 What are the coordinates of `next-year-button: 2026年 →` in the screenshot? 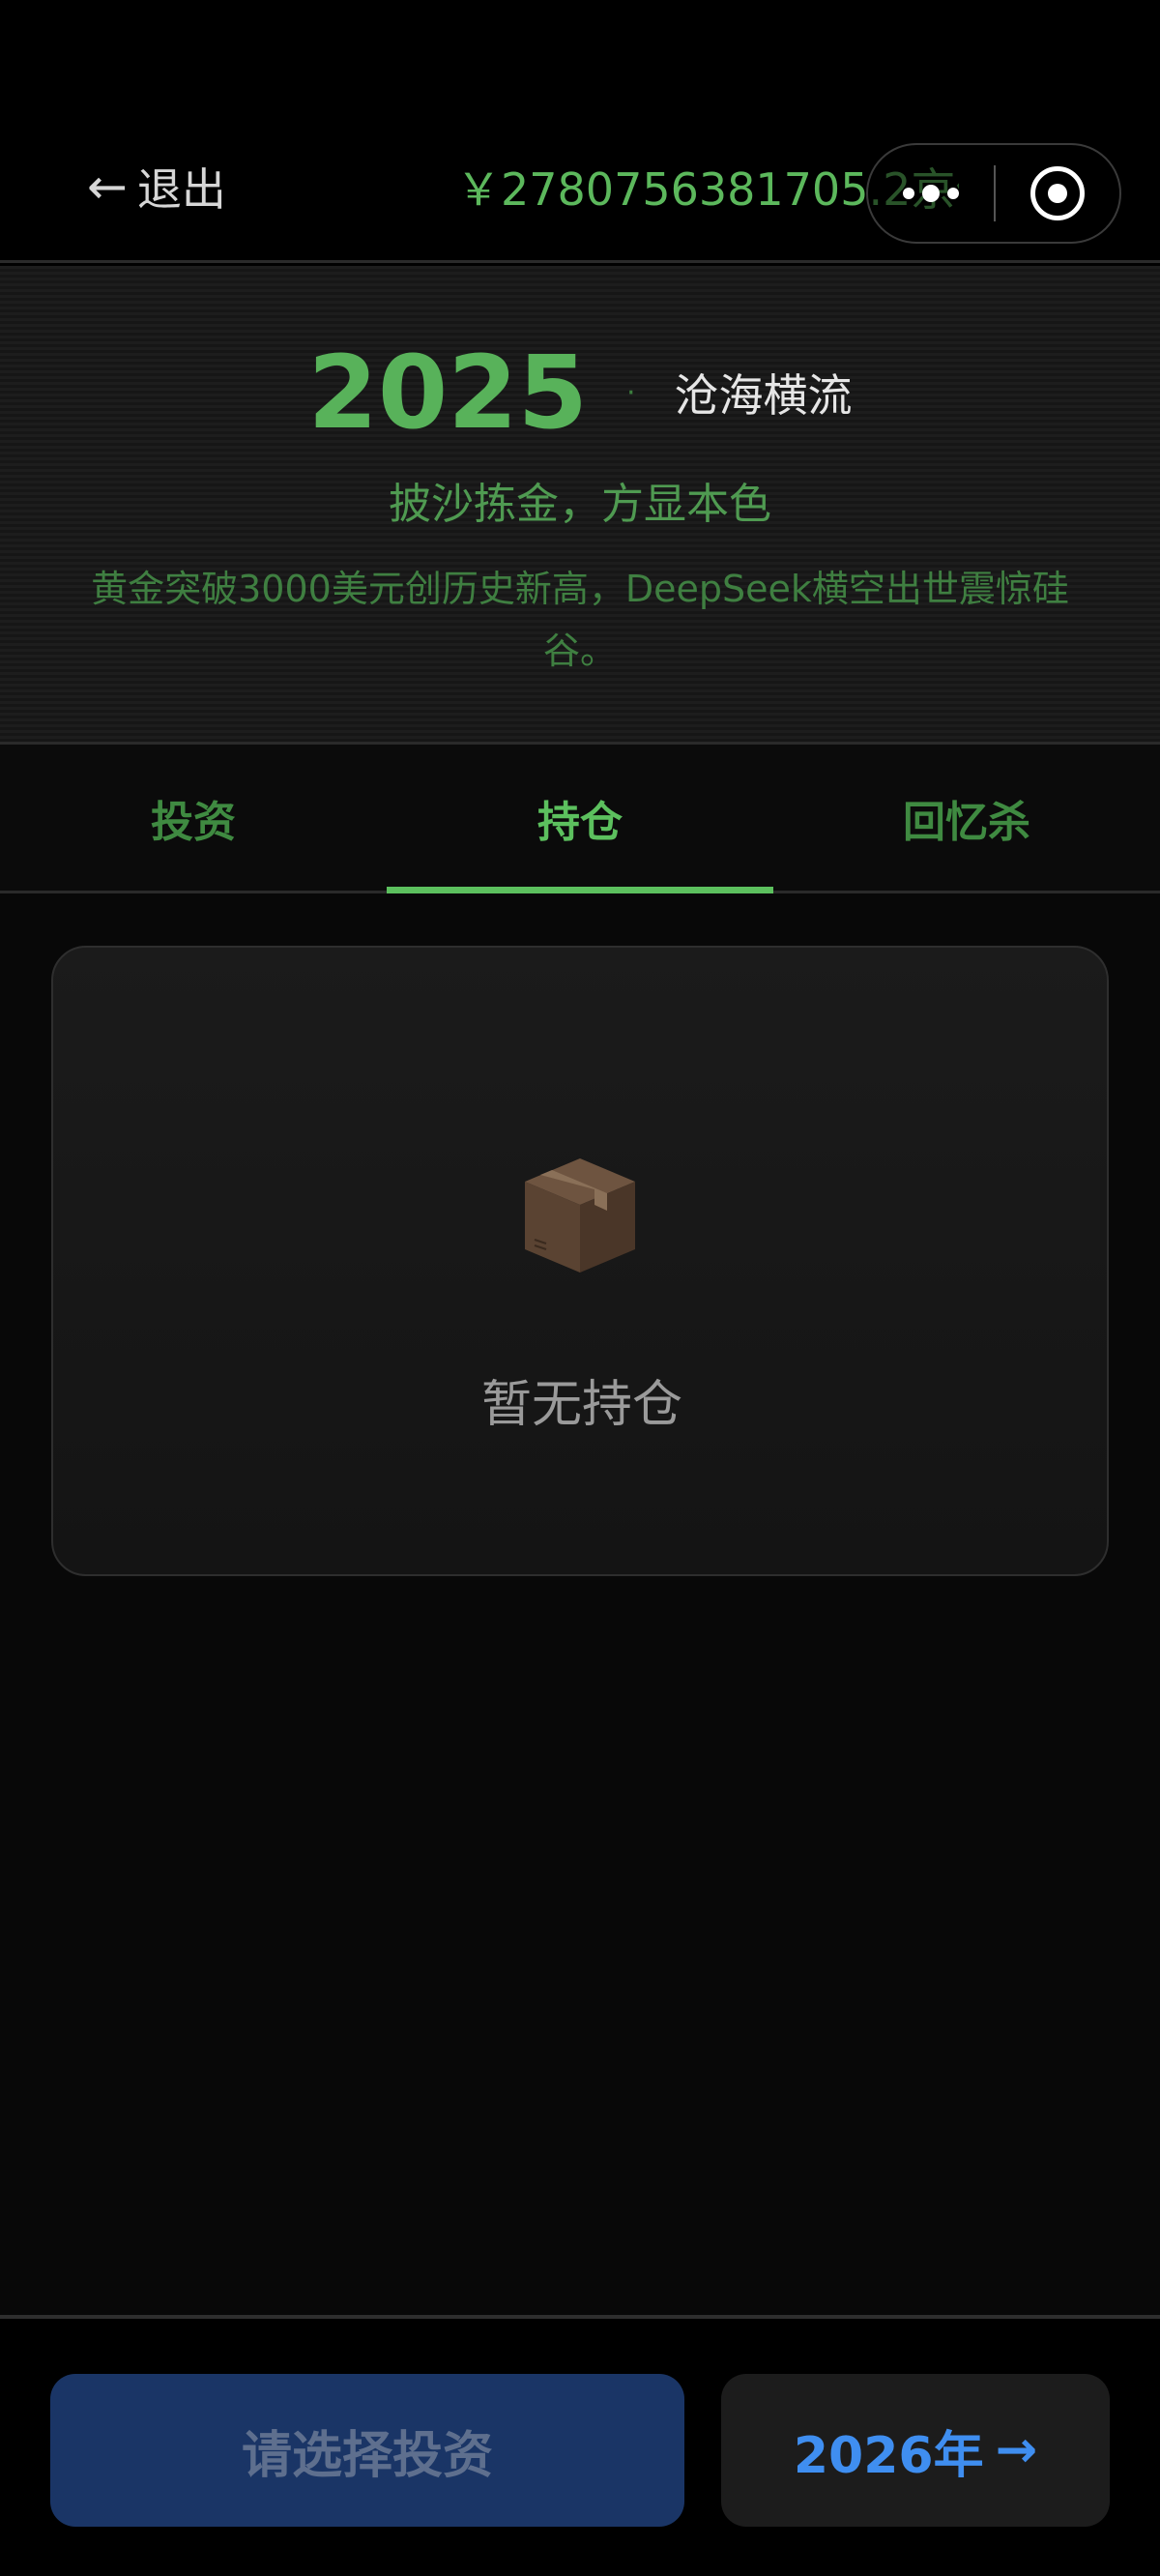 It's located at (915, 2450).